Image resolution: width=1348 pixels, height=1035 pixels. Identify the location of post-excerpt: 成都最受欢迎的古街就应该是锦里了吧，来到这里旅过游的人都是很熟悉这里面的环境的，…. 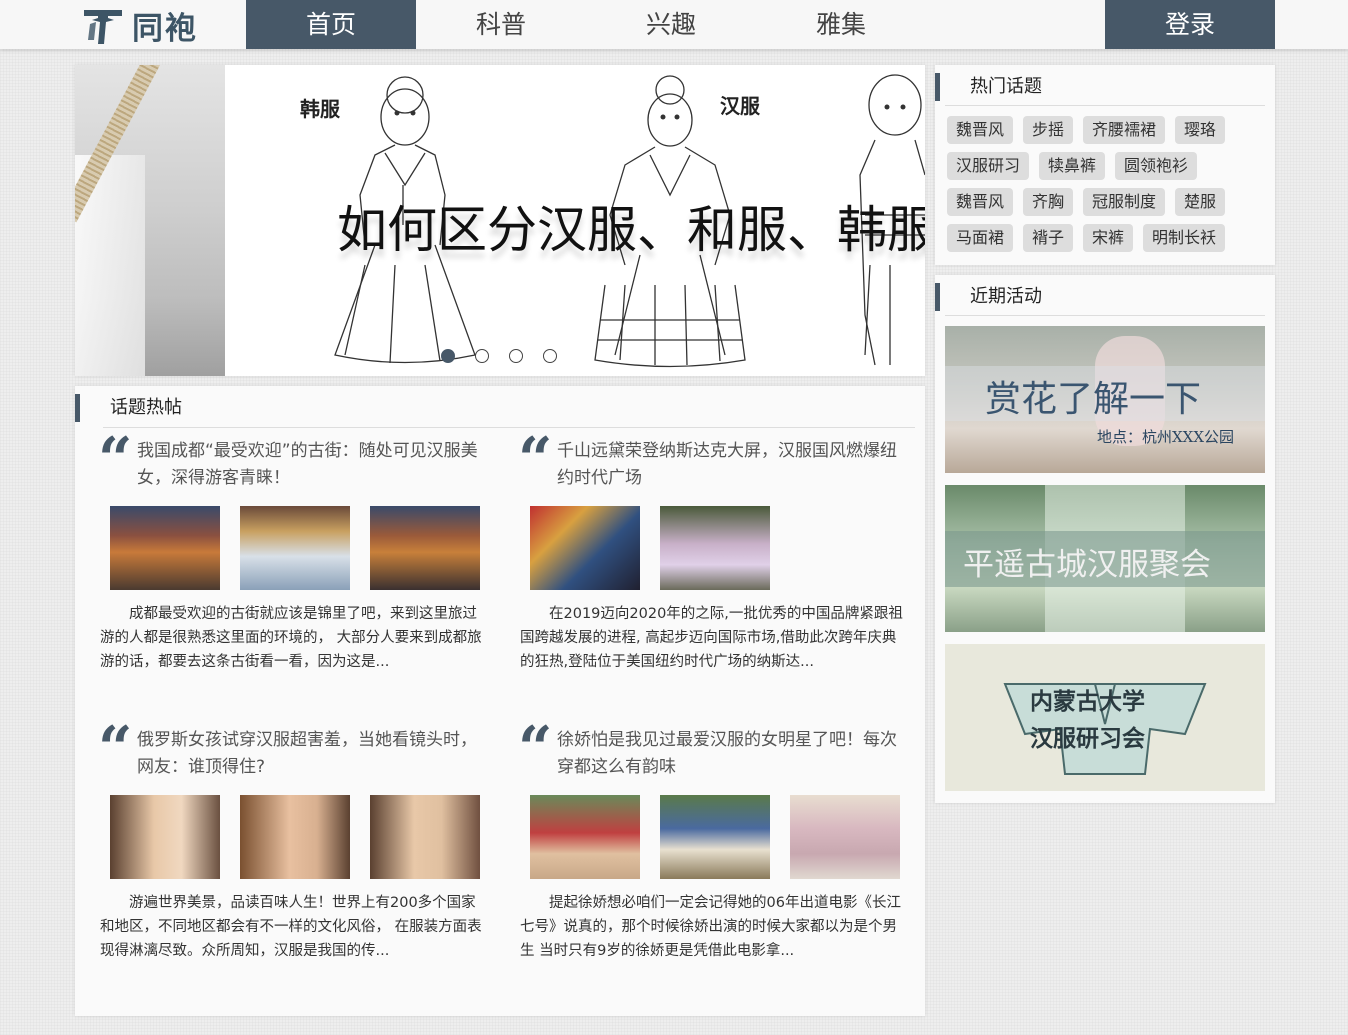
(291, 638).